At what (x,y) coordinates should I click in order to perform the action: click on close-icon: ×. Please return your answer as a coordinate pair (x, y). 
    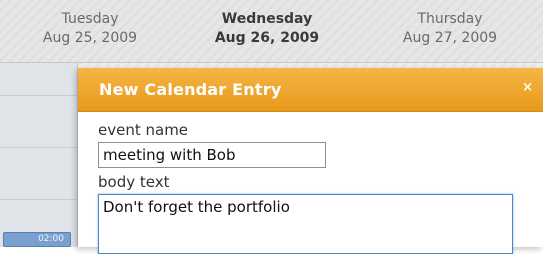
    Looking at the image, I should click on (527, 87).